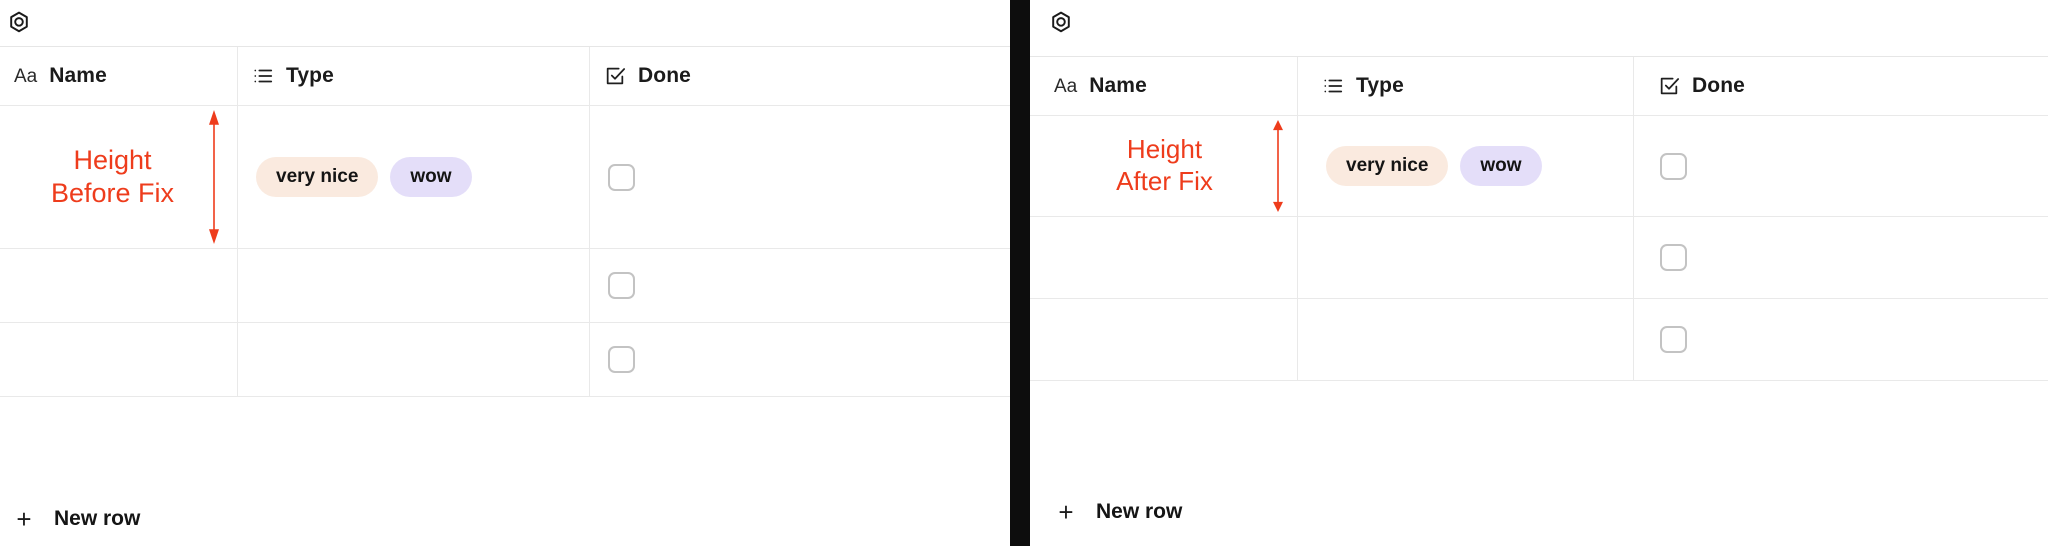 The height and width of the screenshot is (546, 2048). I want to click on topbar-after, so click(1539, 23).